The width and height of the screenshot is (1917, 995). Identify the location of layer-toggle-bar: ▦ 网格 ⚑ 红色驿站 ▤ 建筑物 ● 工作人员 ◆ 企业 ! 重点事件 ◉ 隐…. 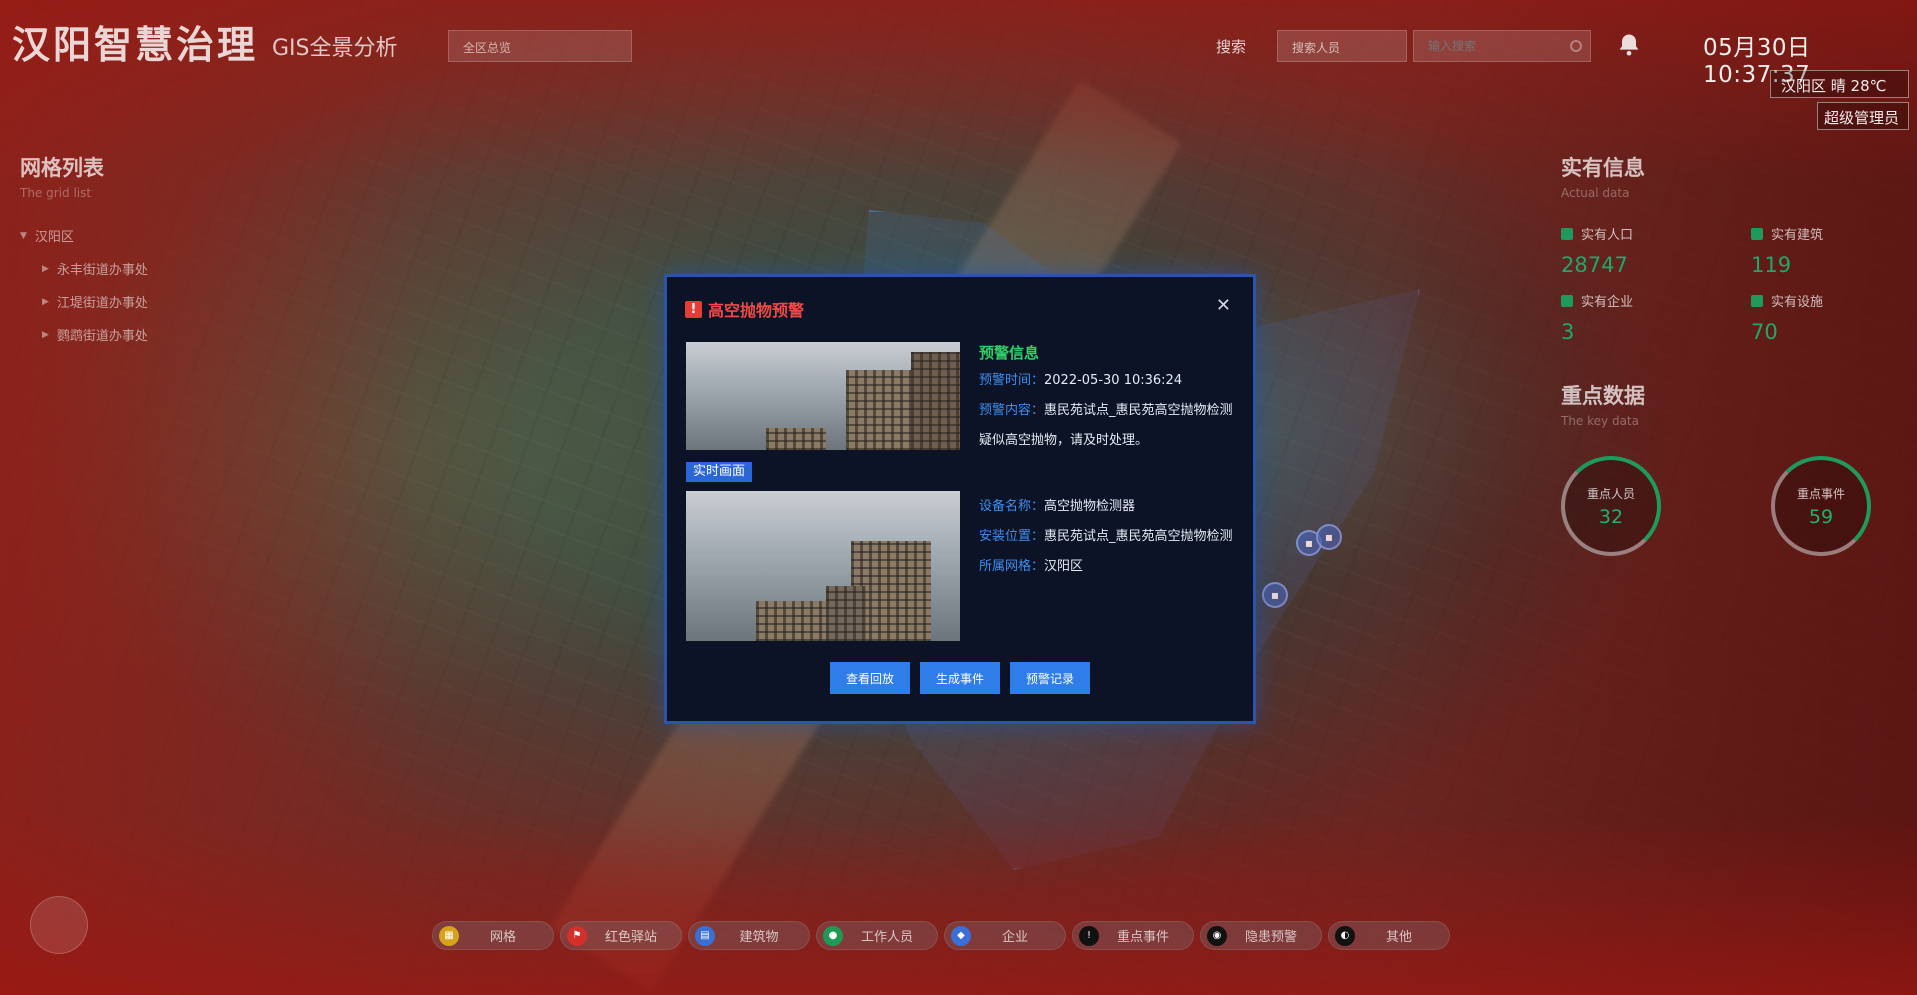
(941, 935).